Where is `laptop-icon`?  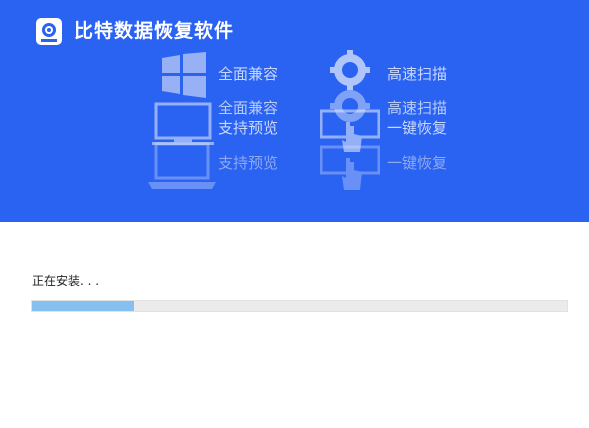 laptop-icon is located at coordinates (182, 165).